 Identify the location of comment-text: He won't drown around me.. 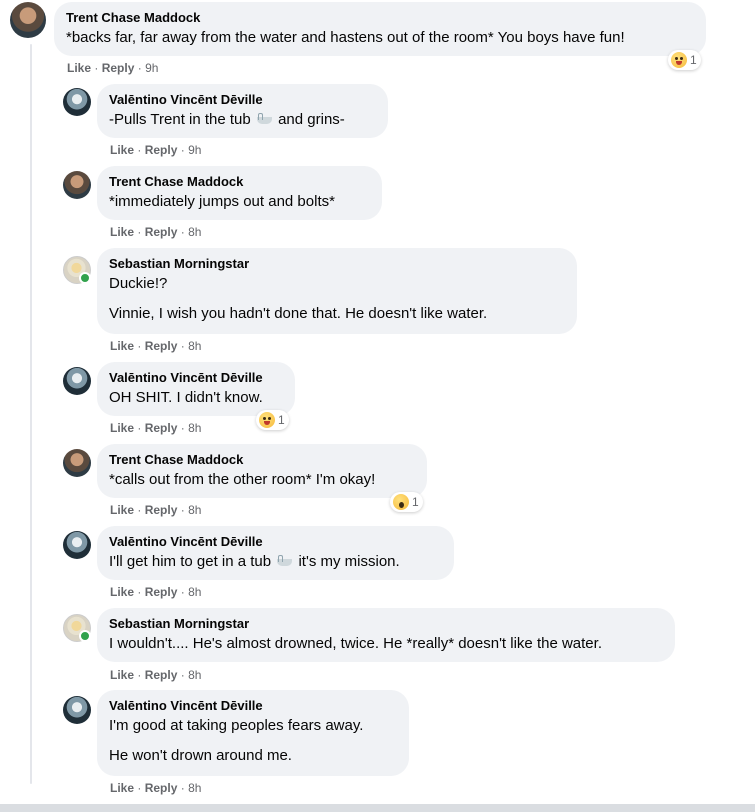
(200, 755).